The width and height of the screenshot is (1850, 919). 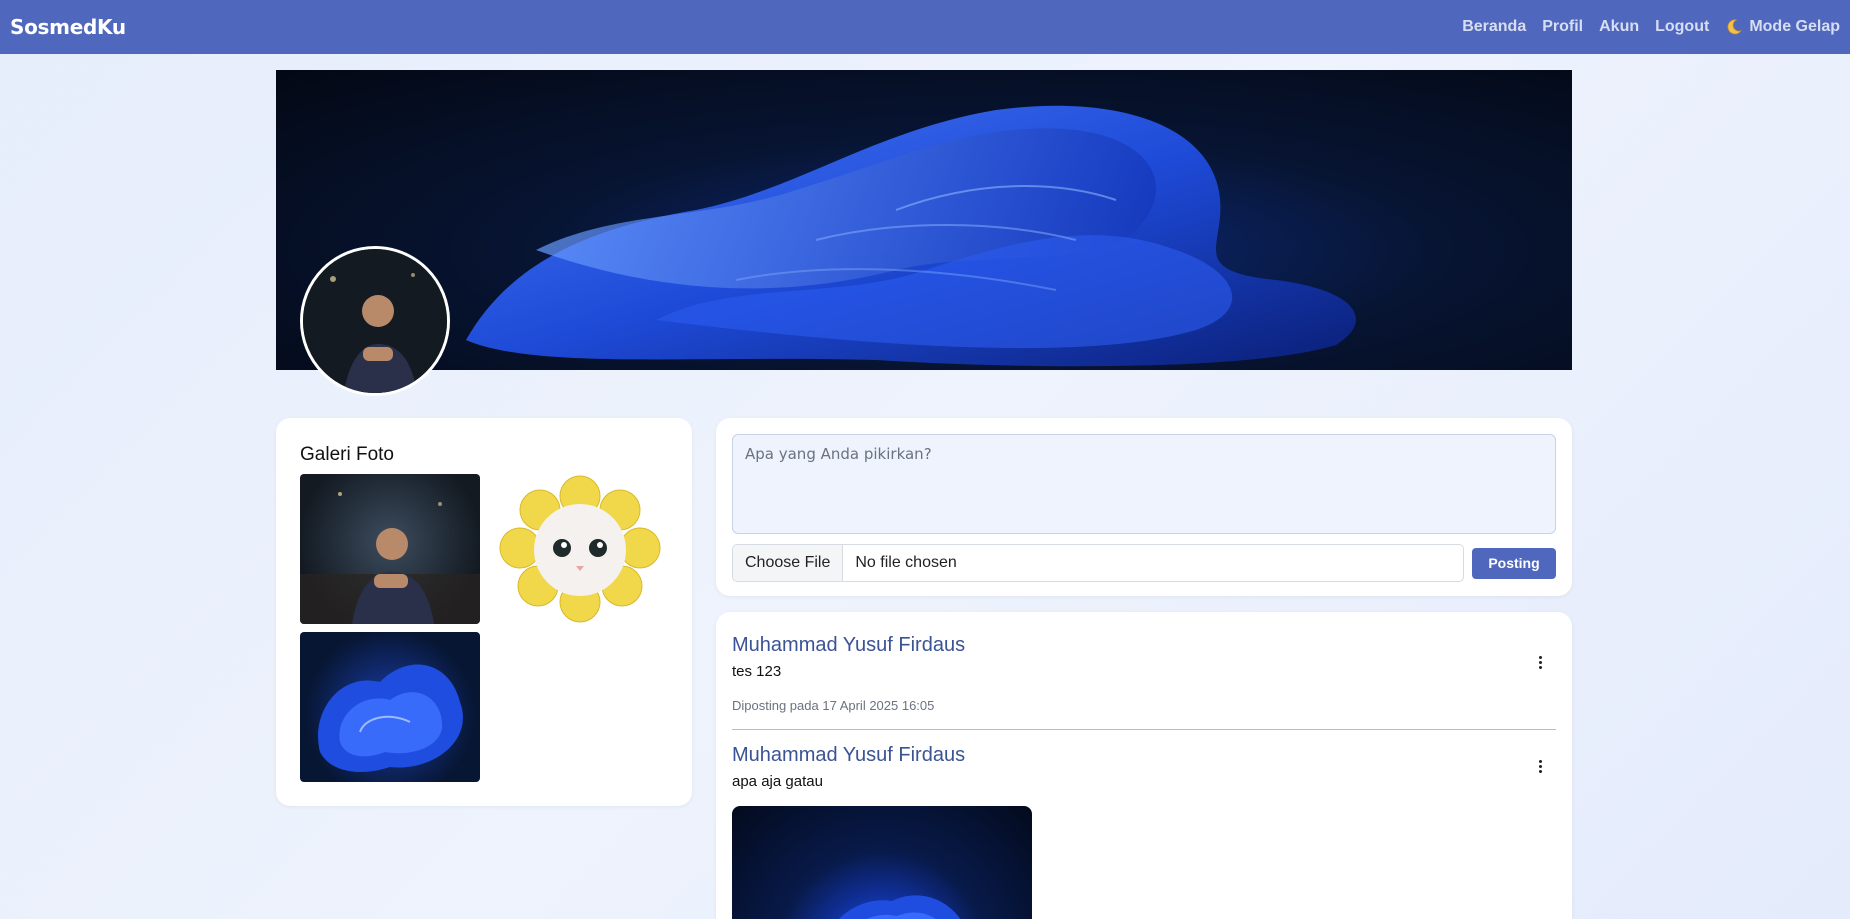 What do you see at coordinates (1494, 27) in the screenshot?
I see `nav-link-beranda: Beranda` at bounding box center [1494, 27].